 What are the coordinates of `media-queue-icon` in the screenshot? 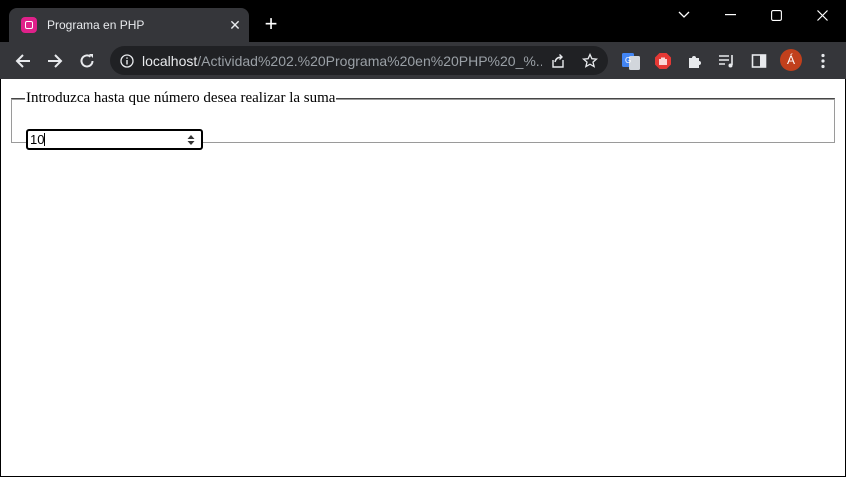 It's located at (727, 61).